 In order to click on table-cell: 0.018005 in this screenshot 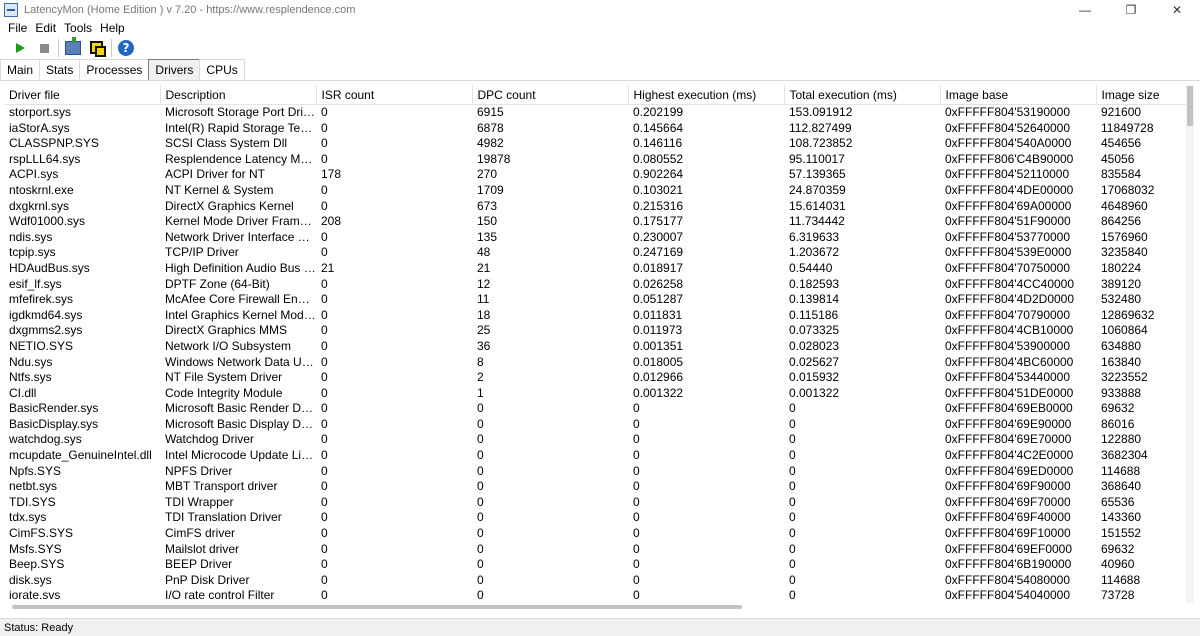, I will do `click(658, 361)`.